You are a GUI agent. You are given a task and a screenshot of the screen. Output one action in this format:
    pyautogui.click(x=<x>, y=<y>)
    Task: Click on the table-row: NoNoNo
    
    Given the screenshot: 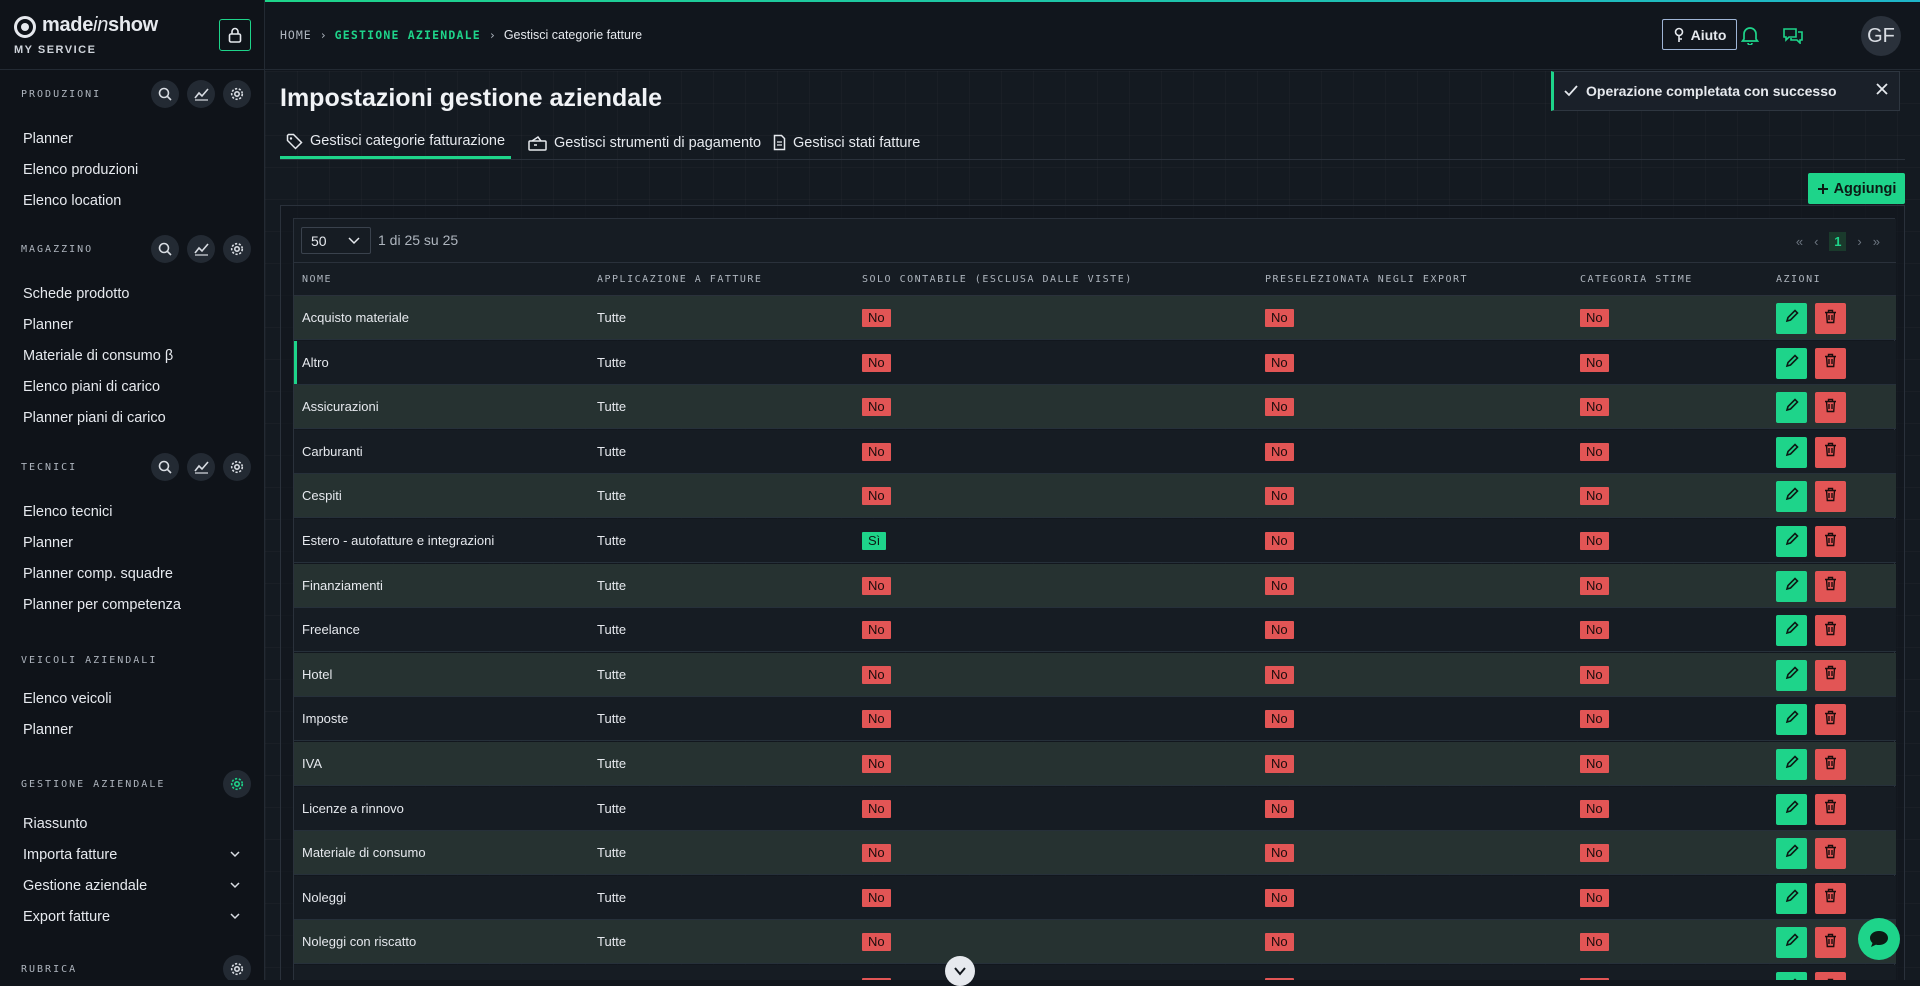 What is the action you would take?
    pyautogui.click(x=1095, y=972)
    